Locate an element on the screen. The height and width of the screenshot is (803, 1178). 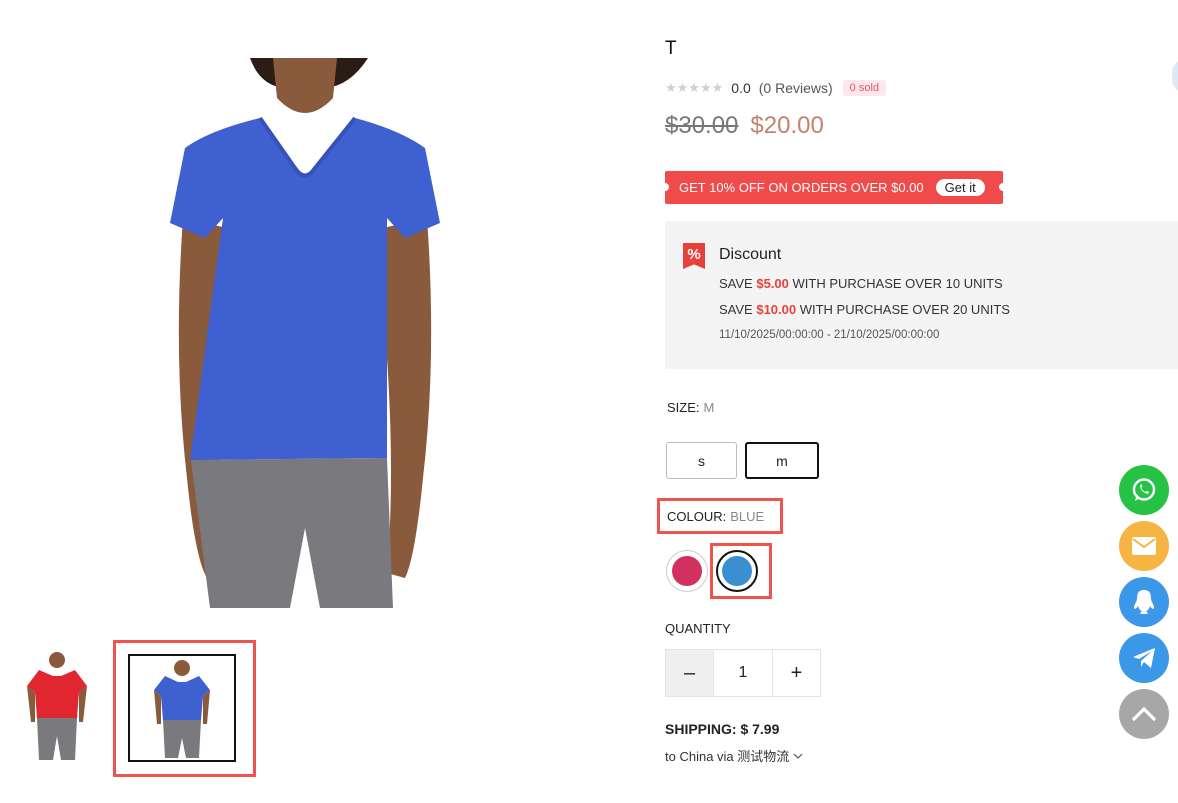
telegram-icon is located at coordinates (1144, 658).